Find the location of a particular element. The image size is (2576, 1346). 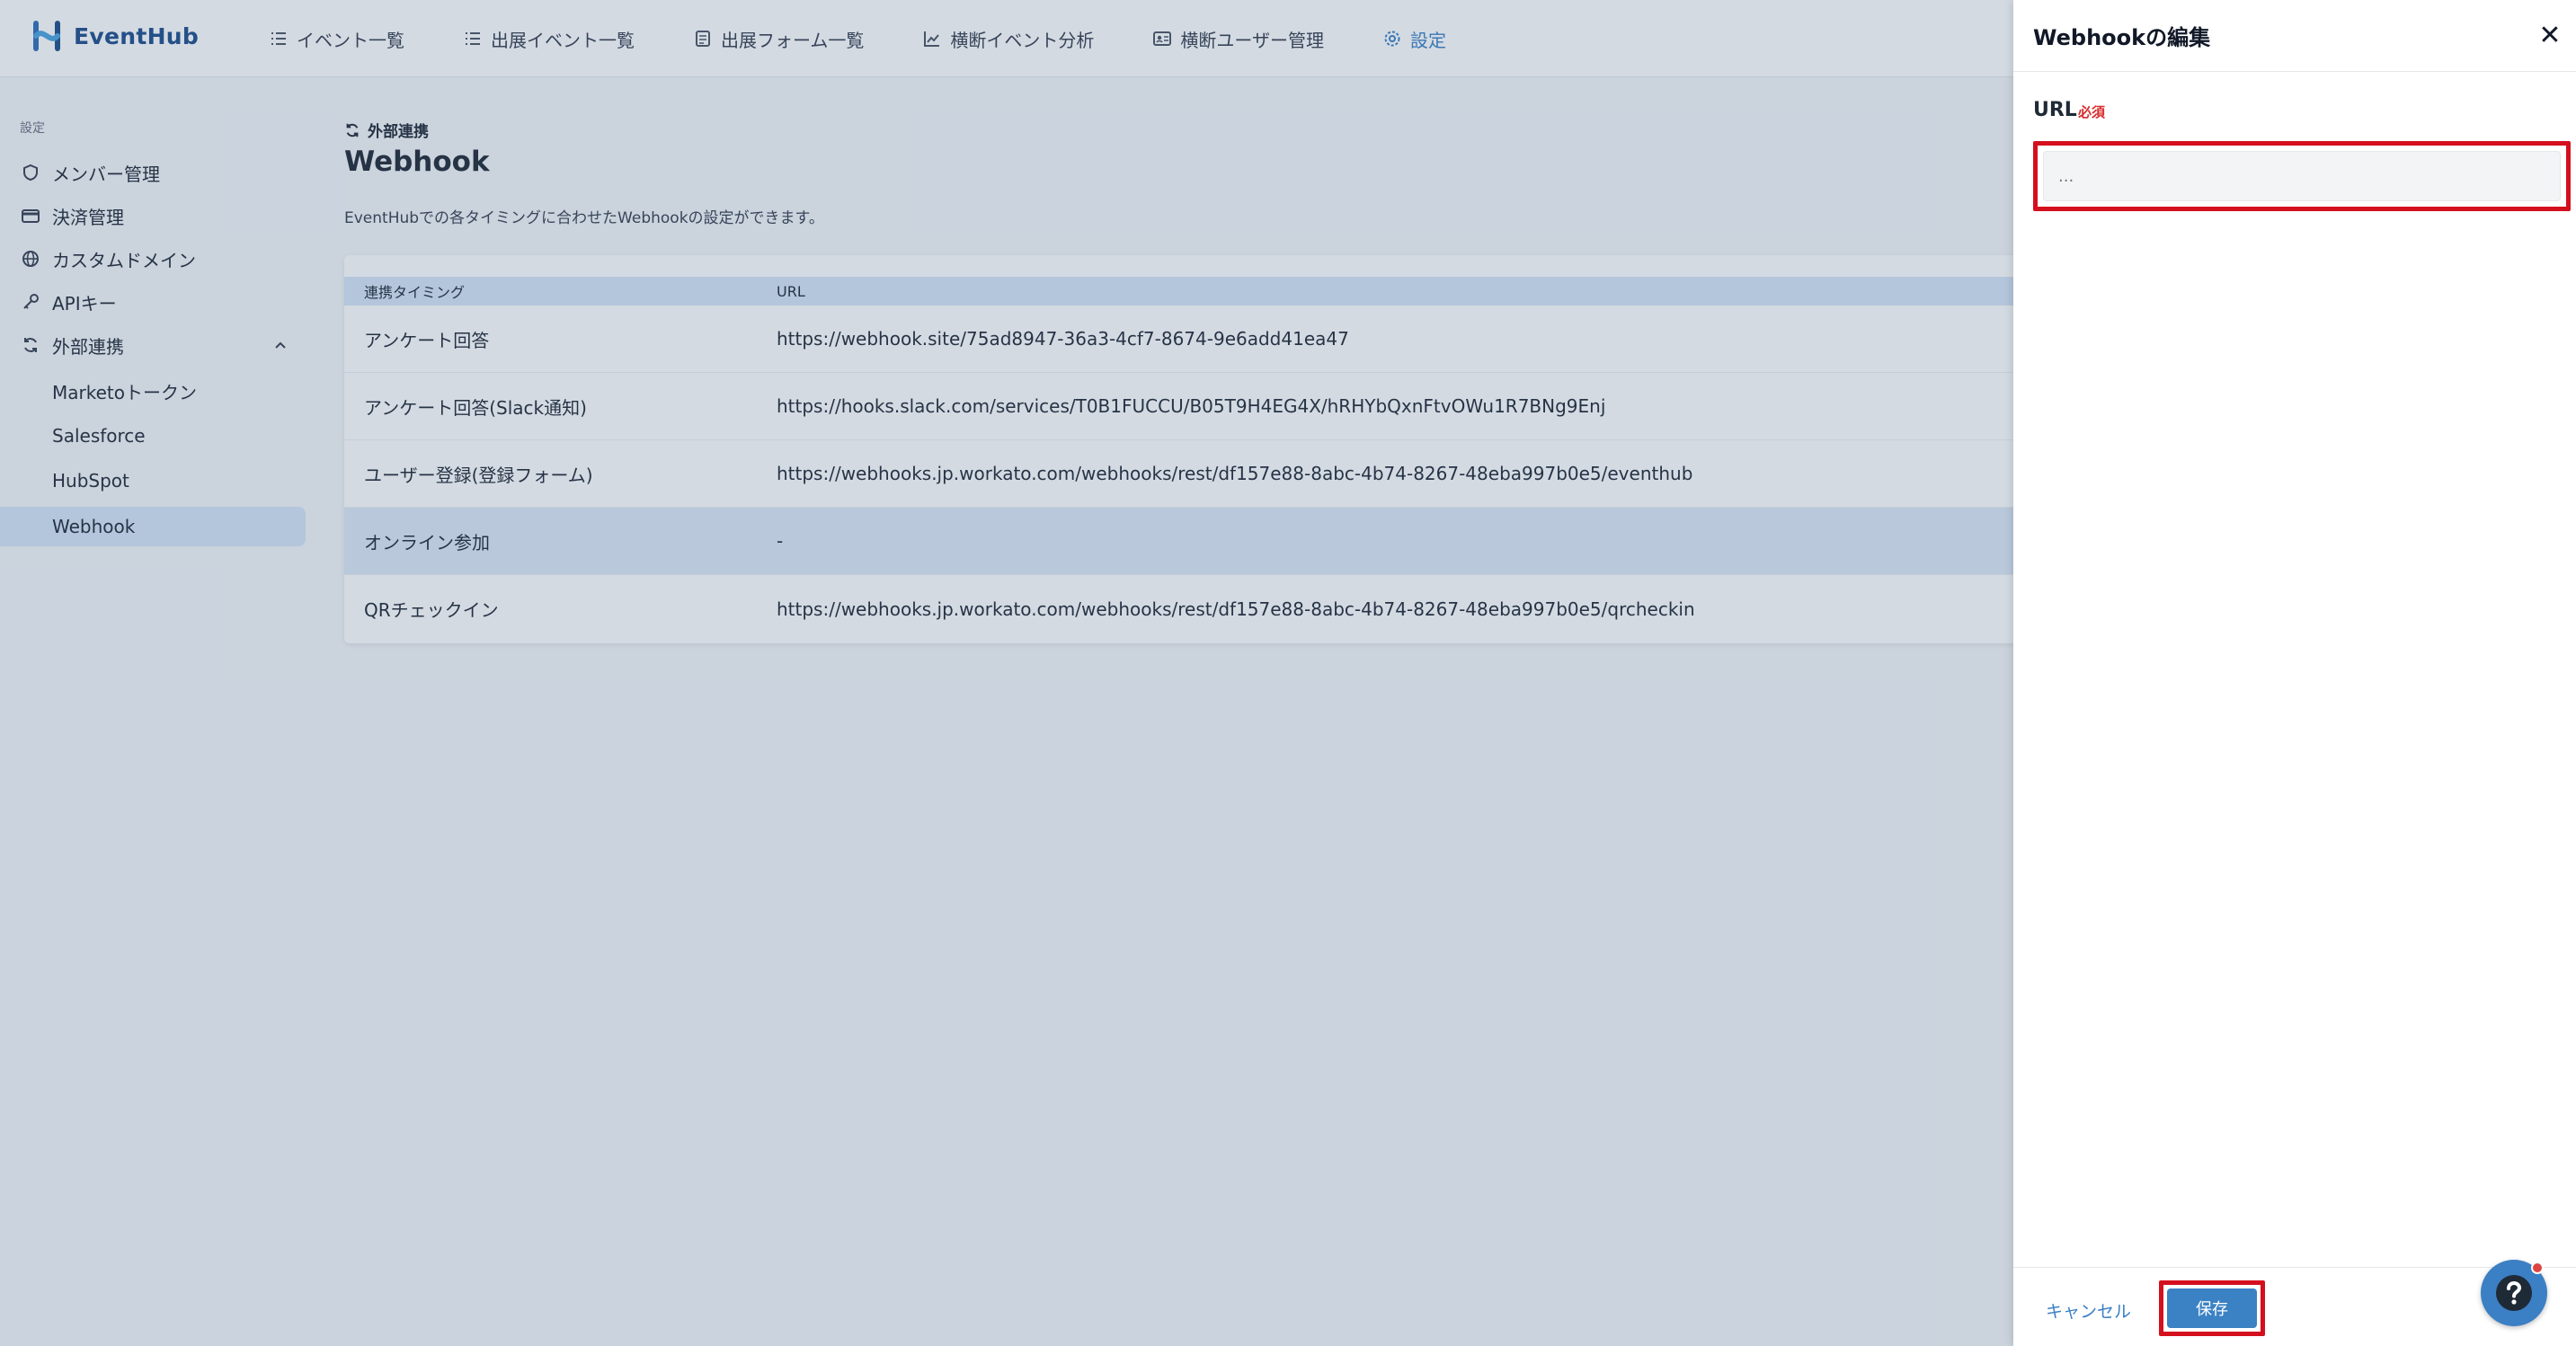

drawer-title: Webhookの編集 is located at coordinates (2122, 37).